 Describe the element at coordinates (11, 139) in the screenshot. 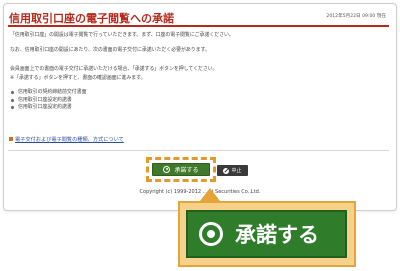

I see `square-bullet-icon` at that location.